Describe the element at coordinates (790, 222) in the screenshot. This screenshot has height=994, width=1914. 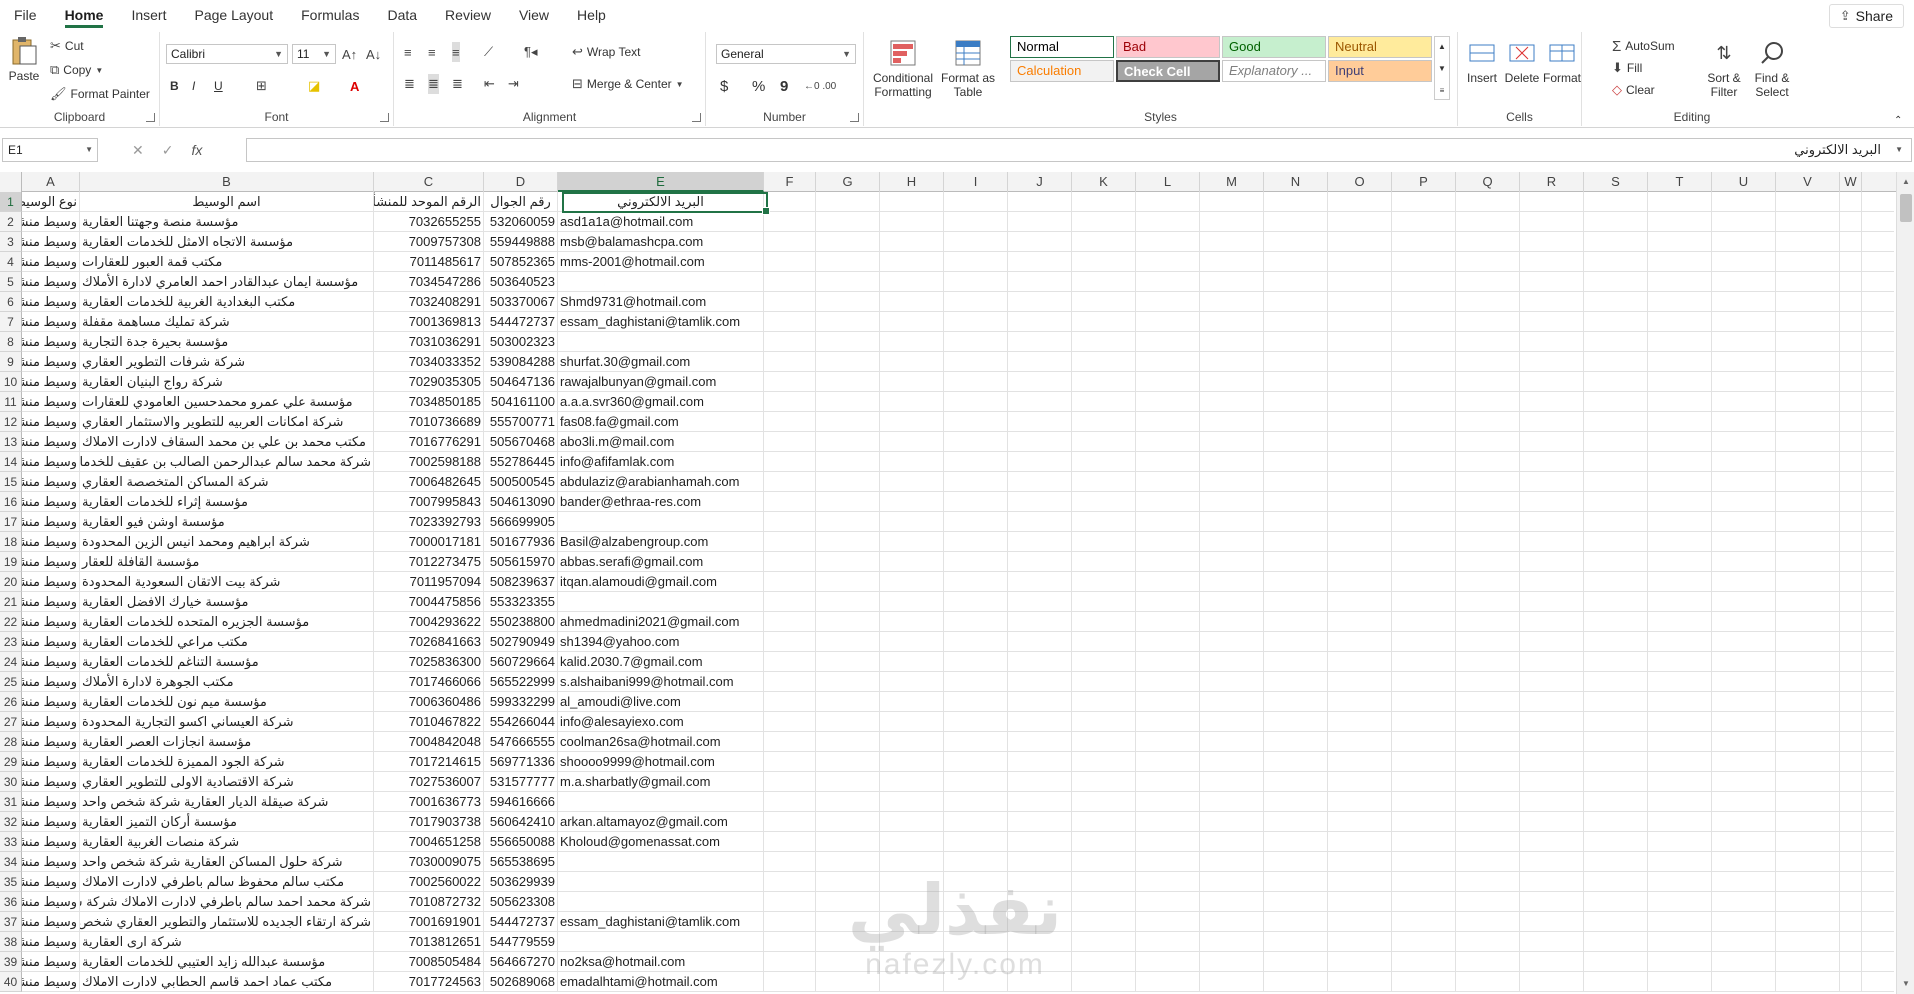
I see `cell-f2` at that location.